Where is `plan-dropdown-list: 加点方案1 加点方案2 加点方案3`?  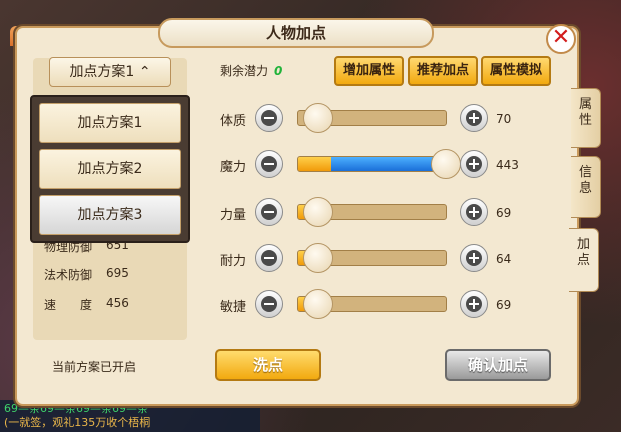
plan-dropdown-list: 加点方案1 加点方案2 加点方案3 is located at coordinates (110, 169).